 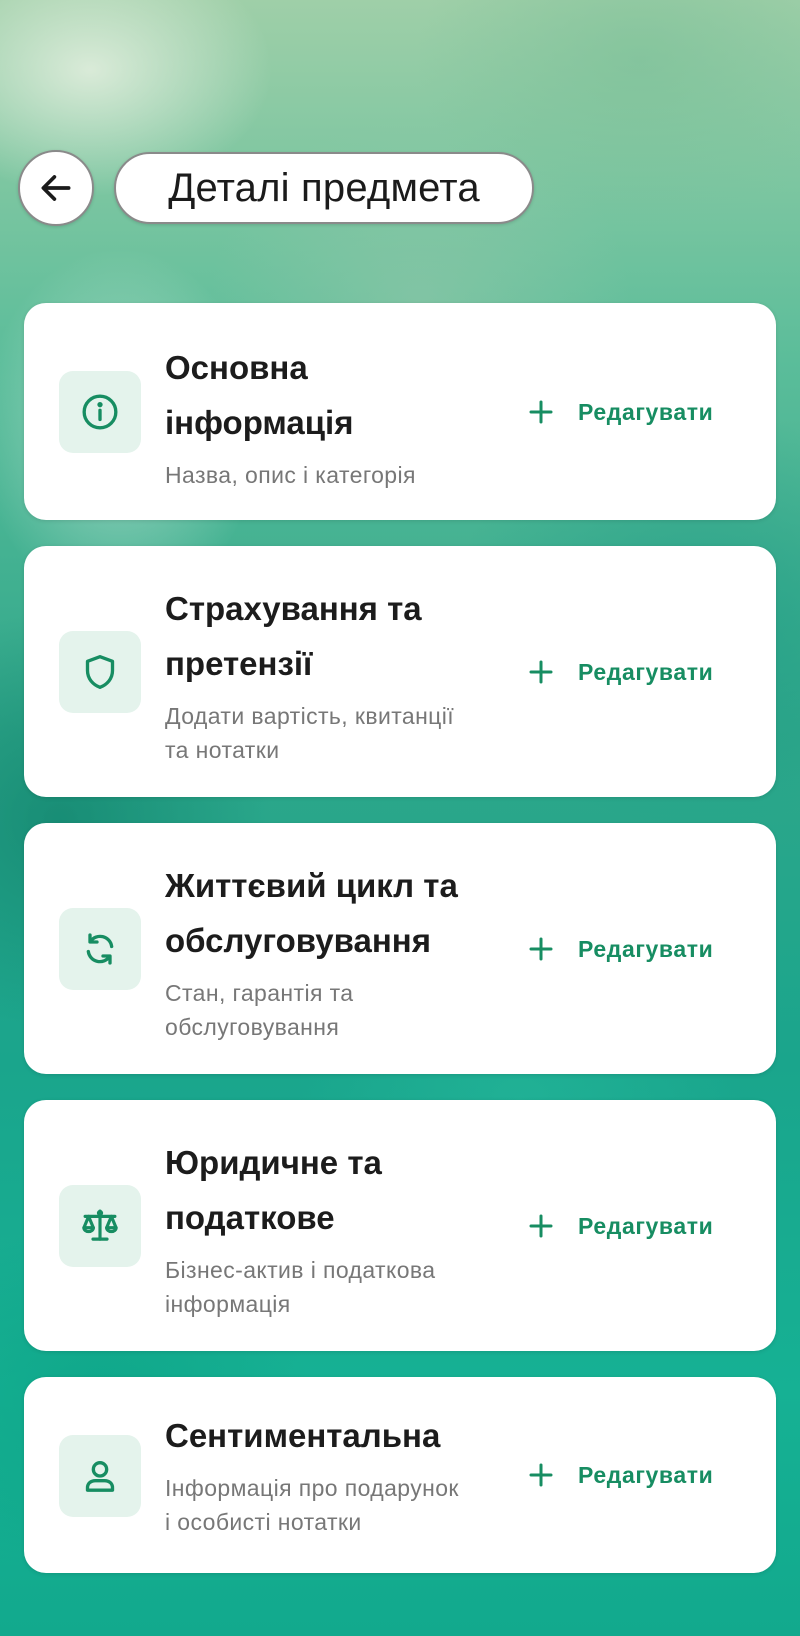 I want to click on section-subtitle: Бізнес-актив і податкова інформація, so click(x=300, y=1287).